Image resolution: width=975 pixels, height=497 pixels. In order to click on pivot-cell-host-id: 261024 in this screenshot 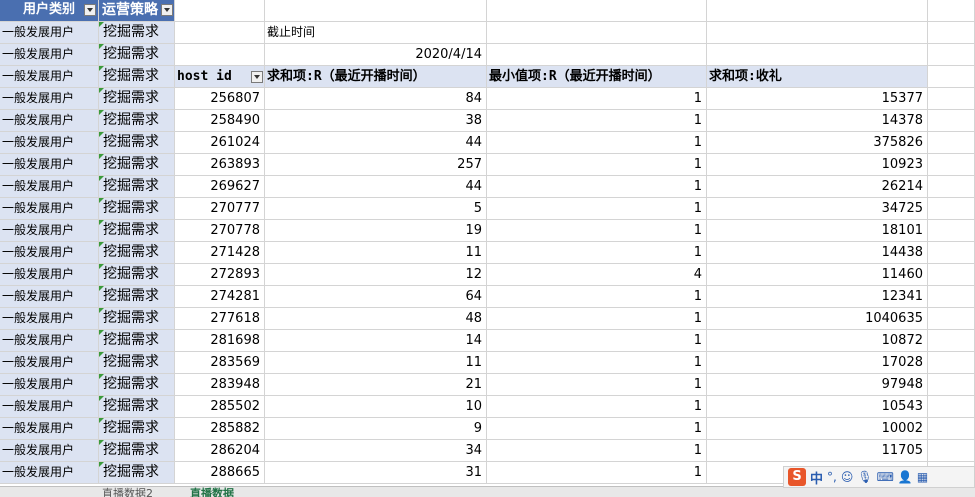, I will do `click(220, 143)`.